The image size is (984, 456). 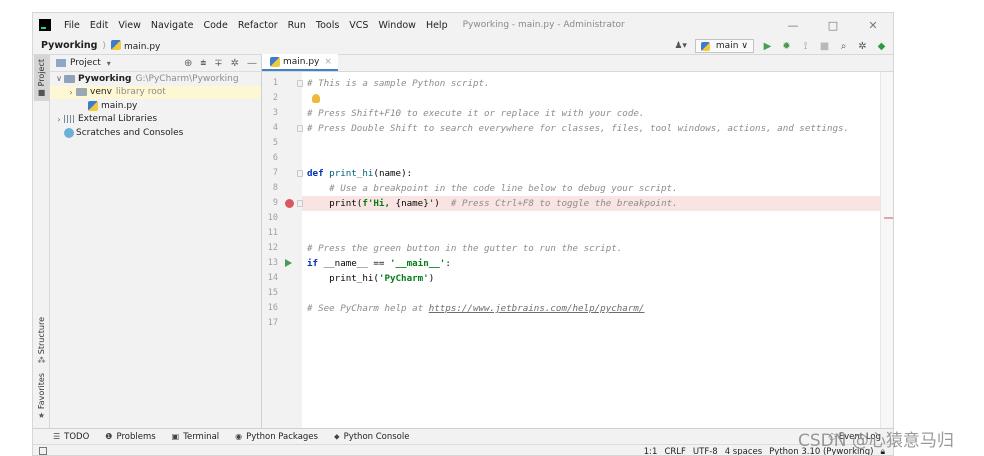 I want to click on tree-item: main.py, so click(x=155, y=106).